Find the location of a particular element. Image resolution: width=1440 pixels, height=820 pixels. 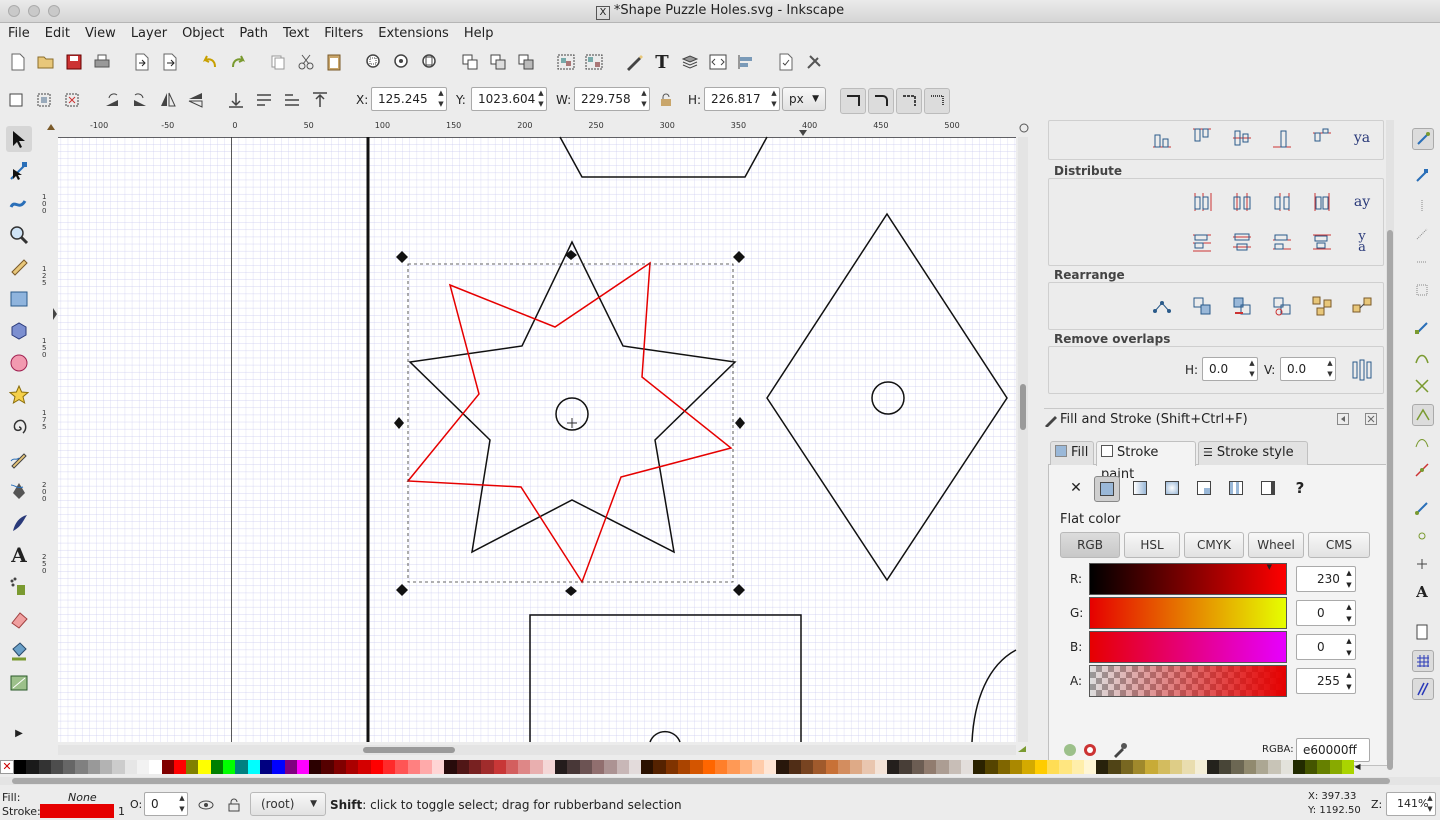

lower-icon is located at coordinates (264, 100).